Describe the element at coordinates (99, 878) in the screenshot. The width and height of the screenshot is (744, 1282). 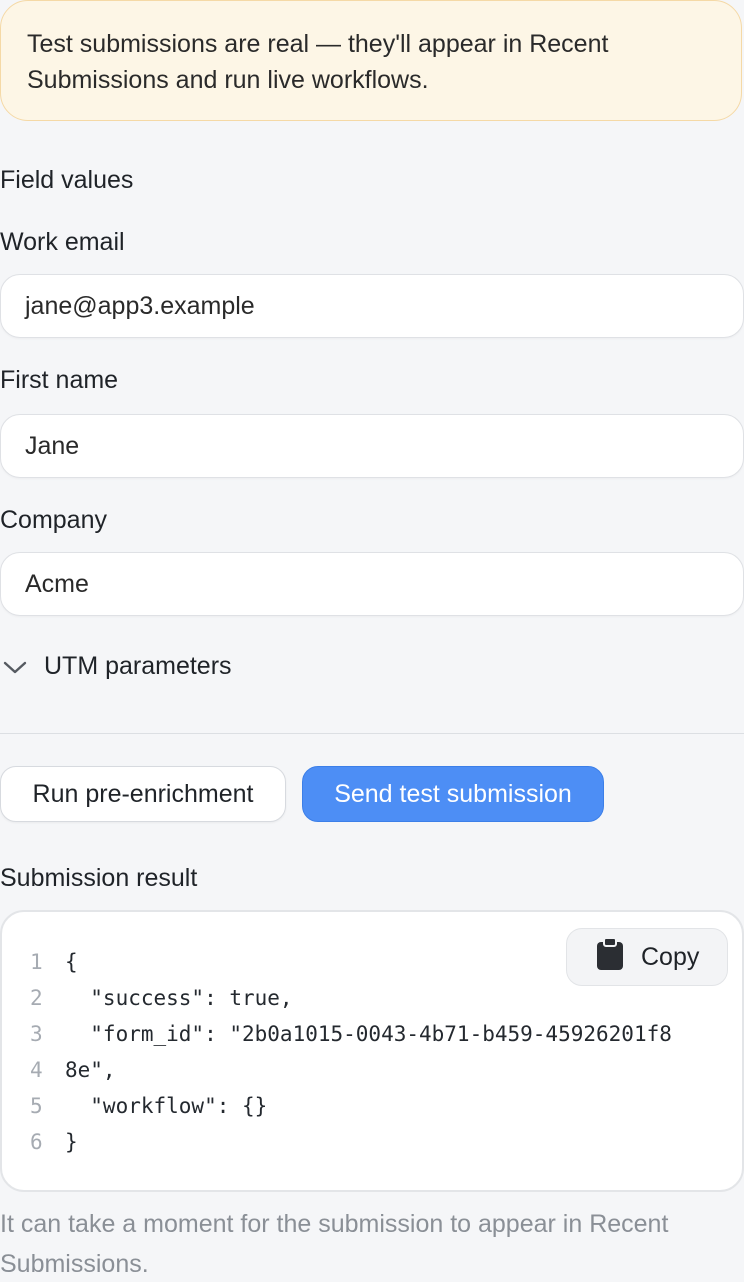
I see `submission-result-title: Submission result` at that location.